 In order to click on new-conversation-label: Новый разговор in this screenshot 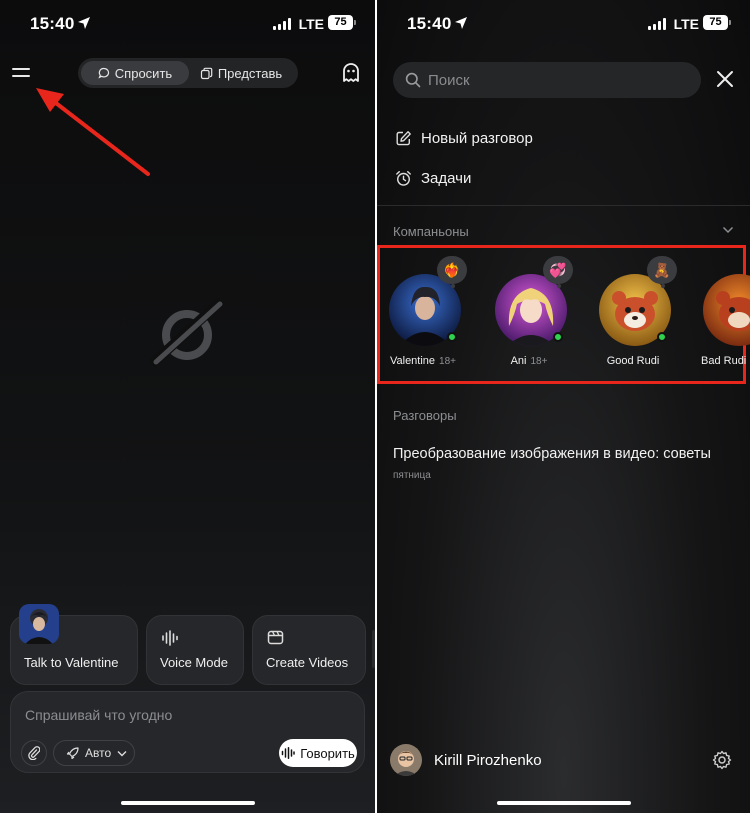, I will do `click(477, 138)`.